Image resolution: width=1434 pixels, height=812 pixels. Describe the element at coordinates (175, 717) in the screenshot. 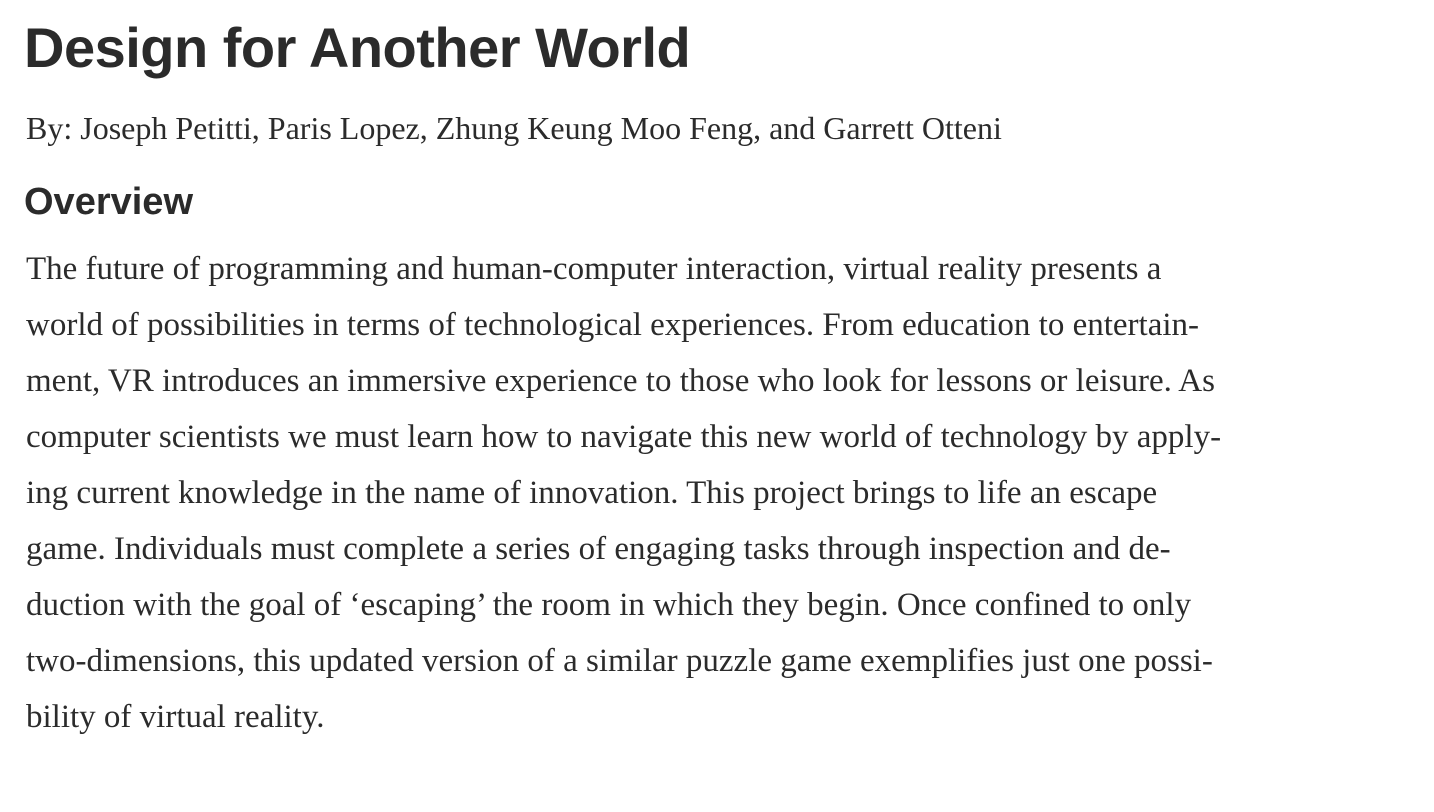

I see `paragraph-line: bility of virtual reality.` at that location.